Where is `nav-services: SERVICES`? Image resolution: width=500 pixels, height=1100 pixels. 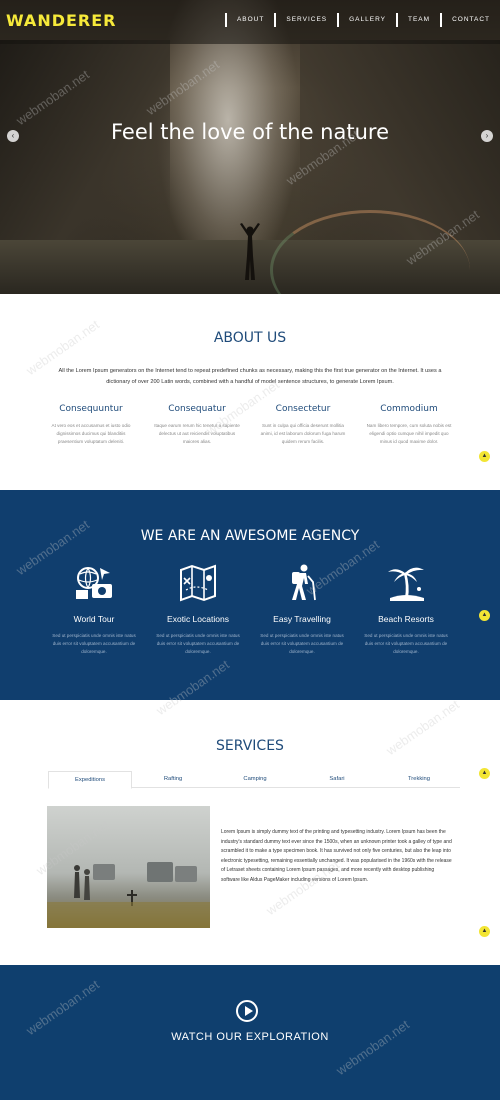 nav-services: SERVICES is located at coordinates (305, 20).